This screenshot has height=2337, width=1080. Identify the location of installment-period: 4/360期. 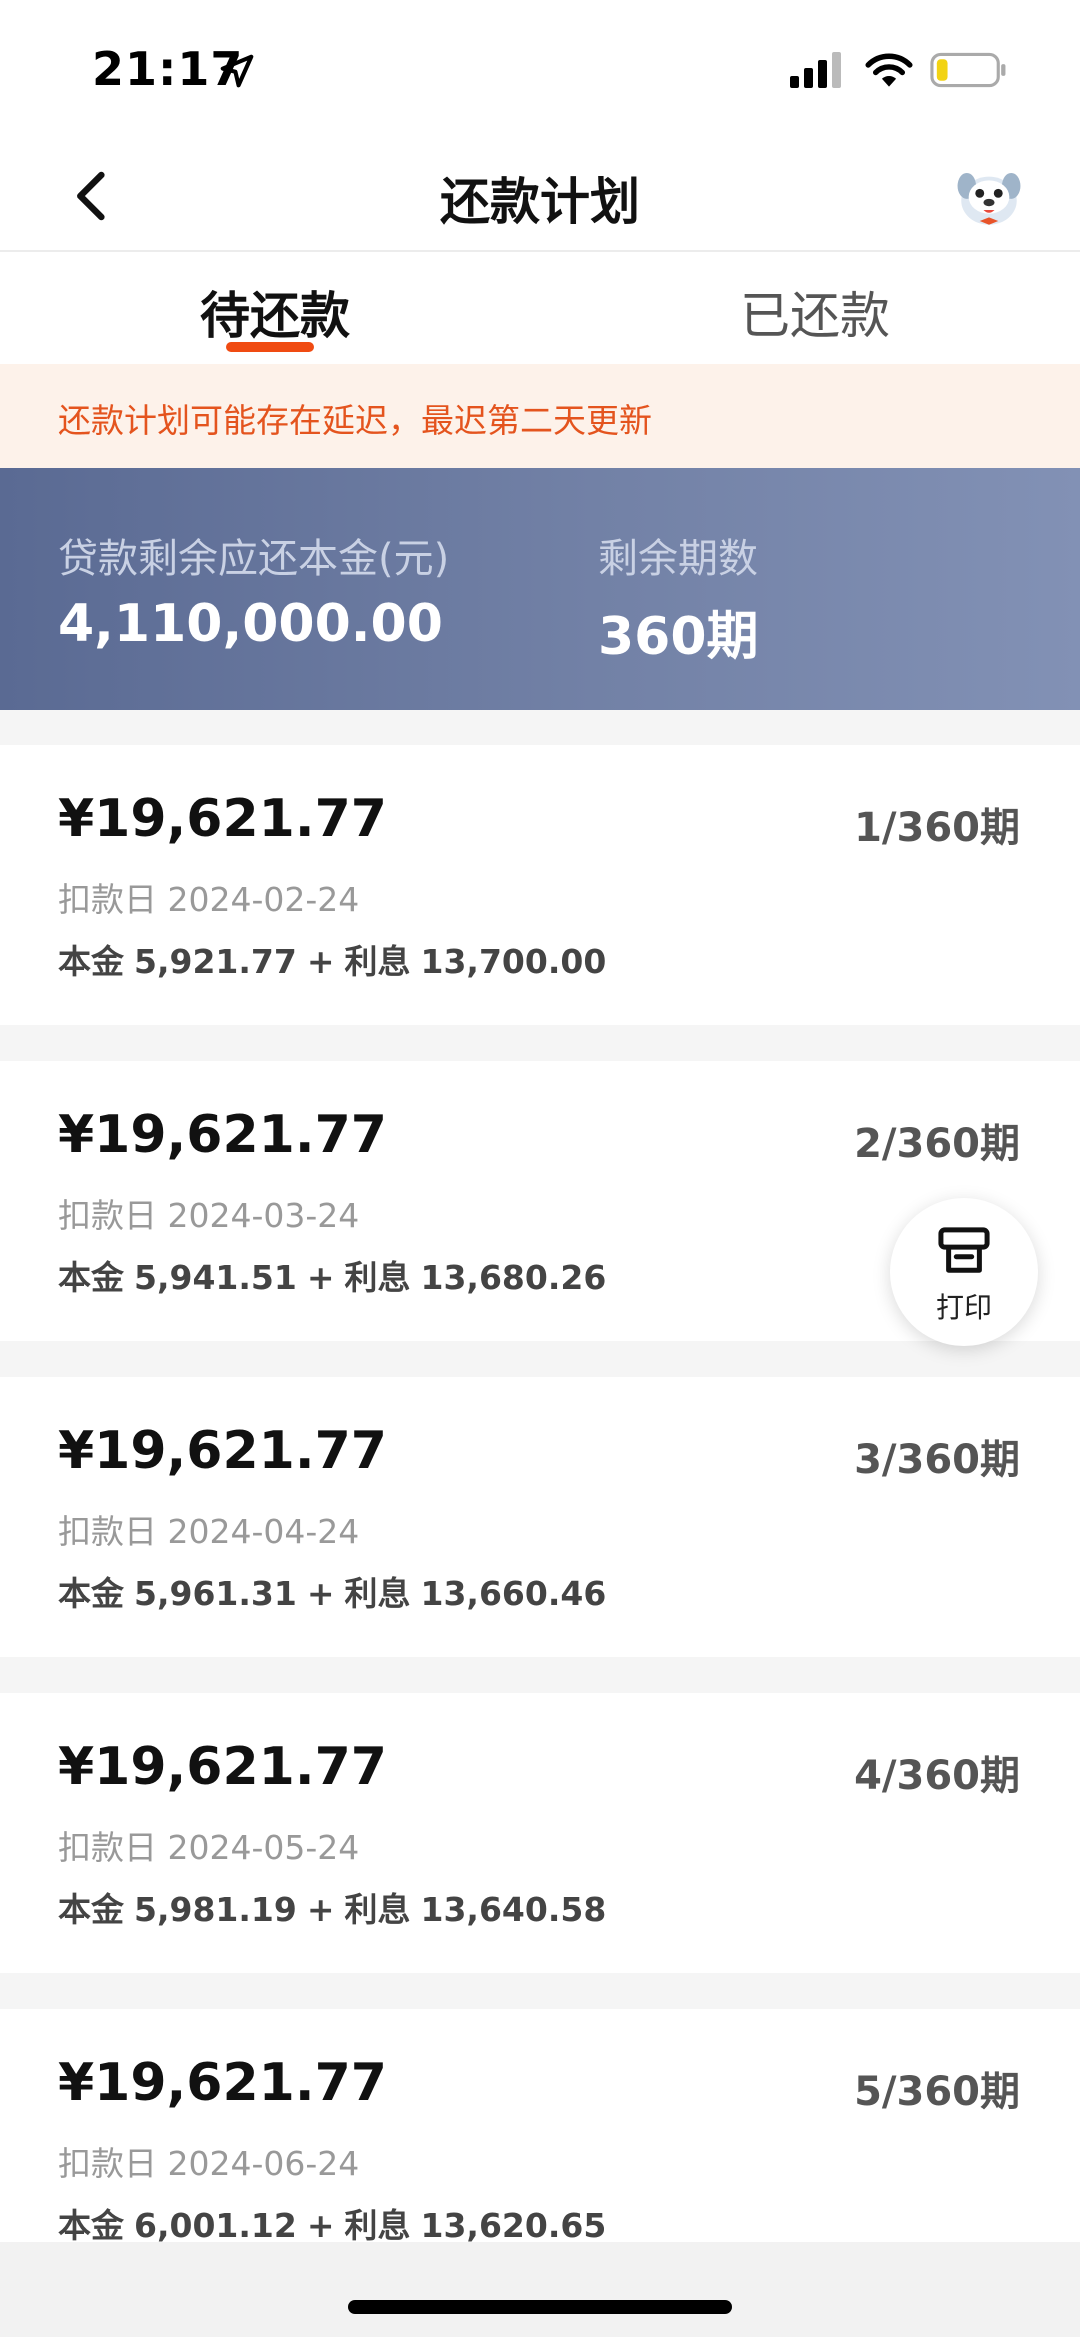
(937, 1776).